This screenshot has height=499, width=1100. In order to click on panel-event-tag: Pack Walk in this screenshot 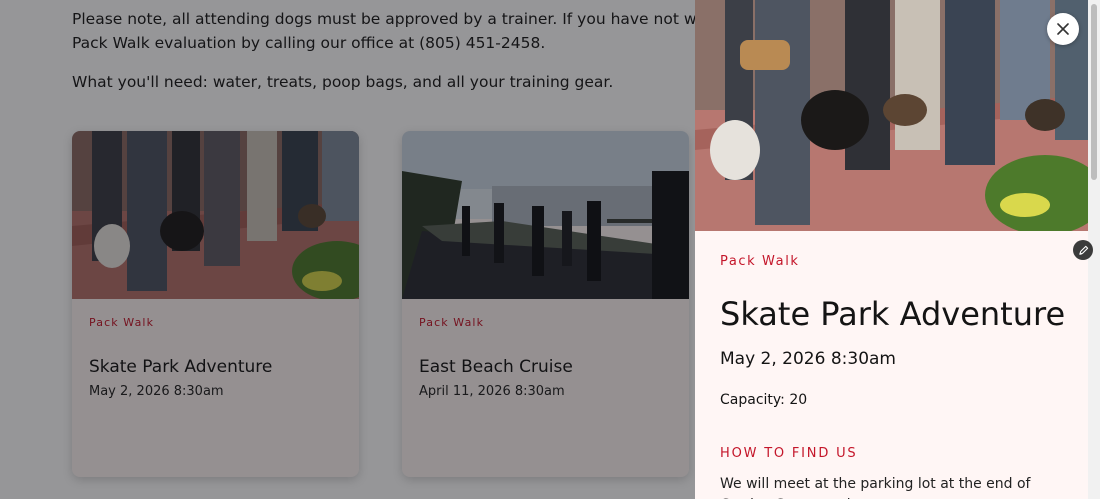, I will do `click(760, 261)`.